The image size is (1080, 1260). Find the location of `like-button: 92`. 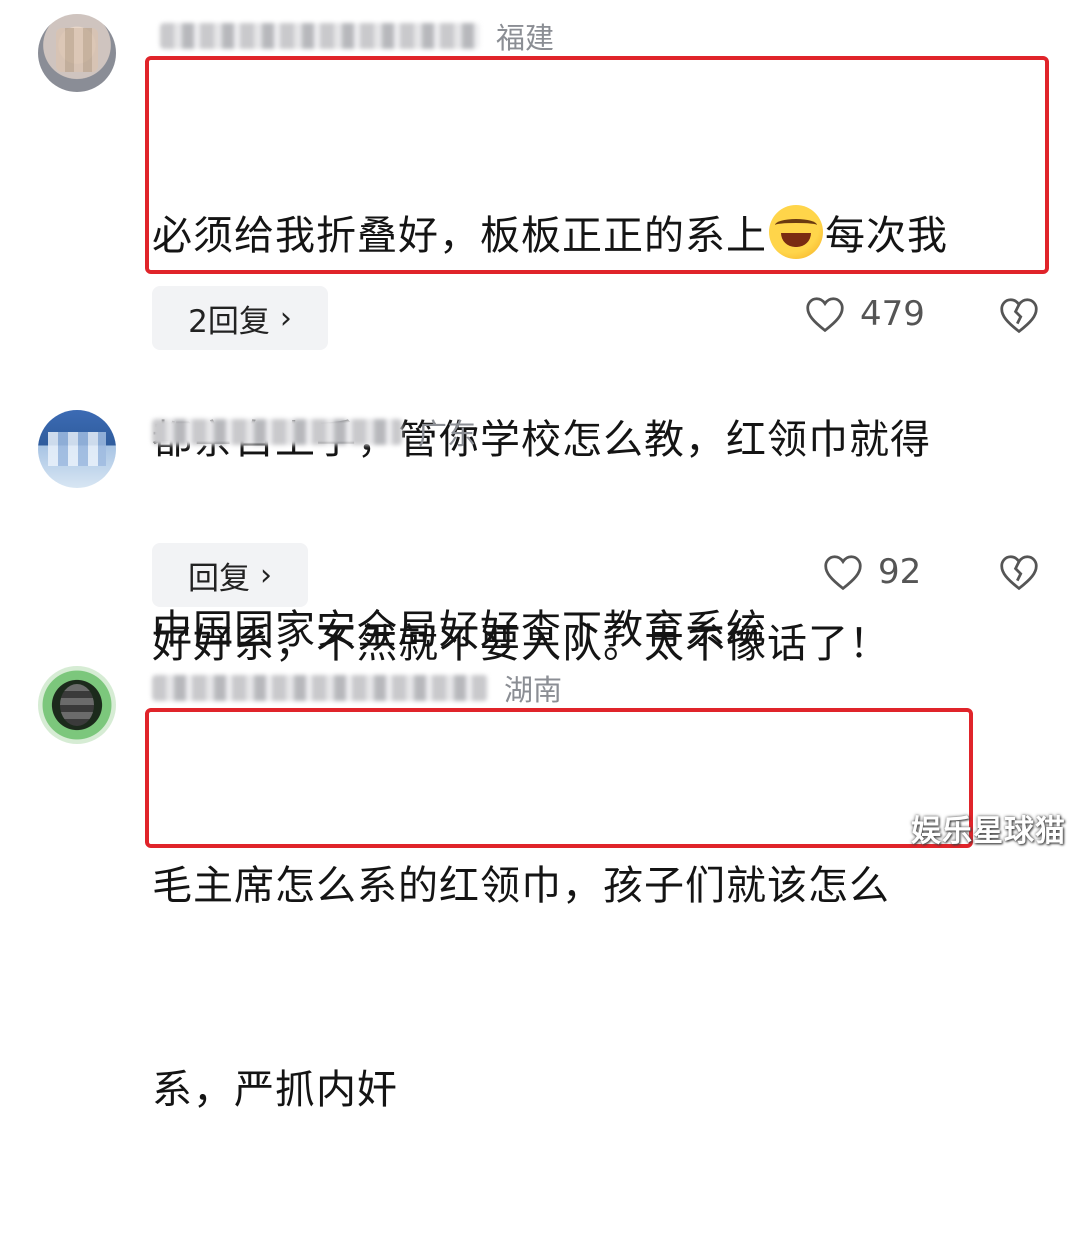

like-button: 92 is located at coordinates (871, 572).